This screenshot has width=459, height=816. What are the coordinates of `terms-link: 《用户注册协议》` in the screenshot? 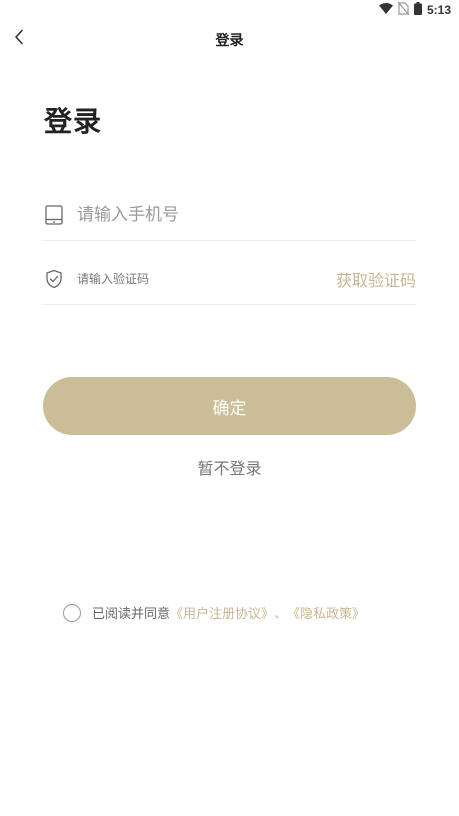 It's located at (222, 612).